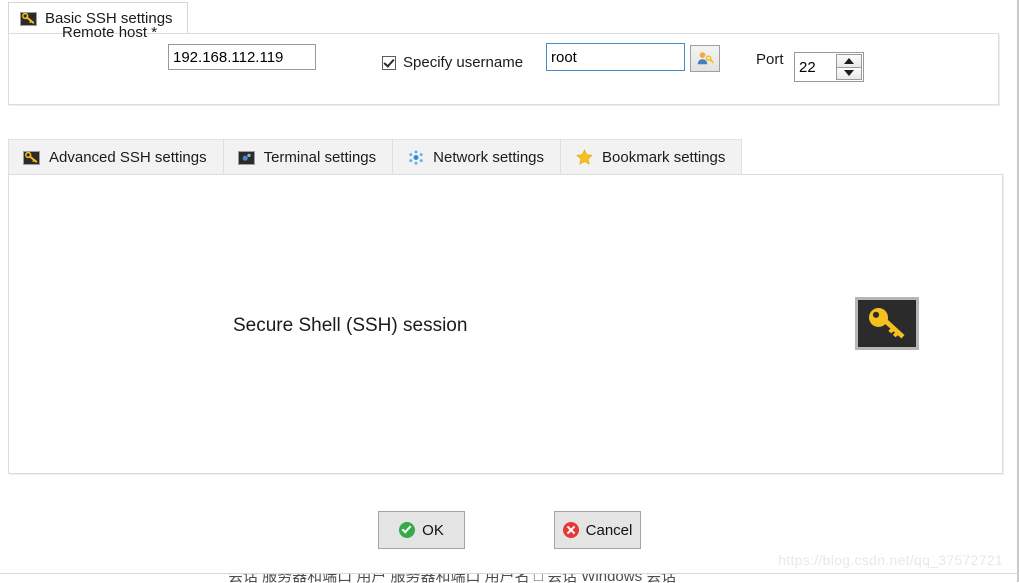 Image resolution: width=1019 pixels, height=583 pixels. Describe the element at coordinates (242, 57) in the screenshot. I see `remote-host-input` at that location.